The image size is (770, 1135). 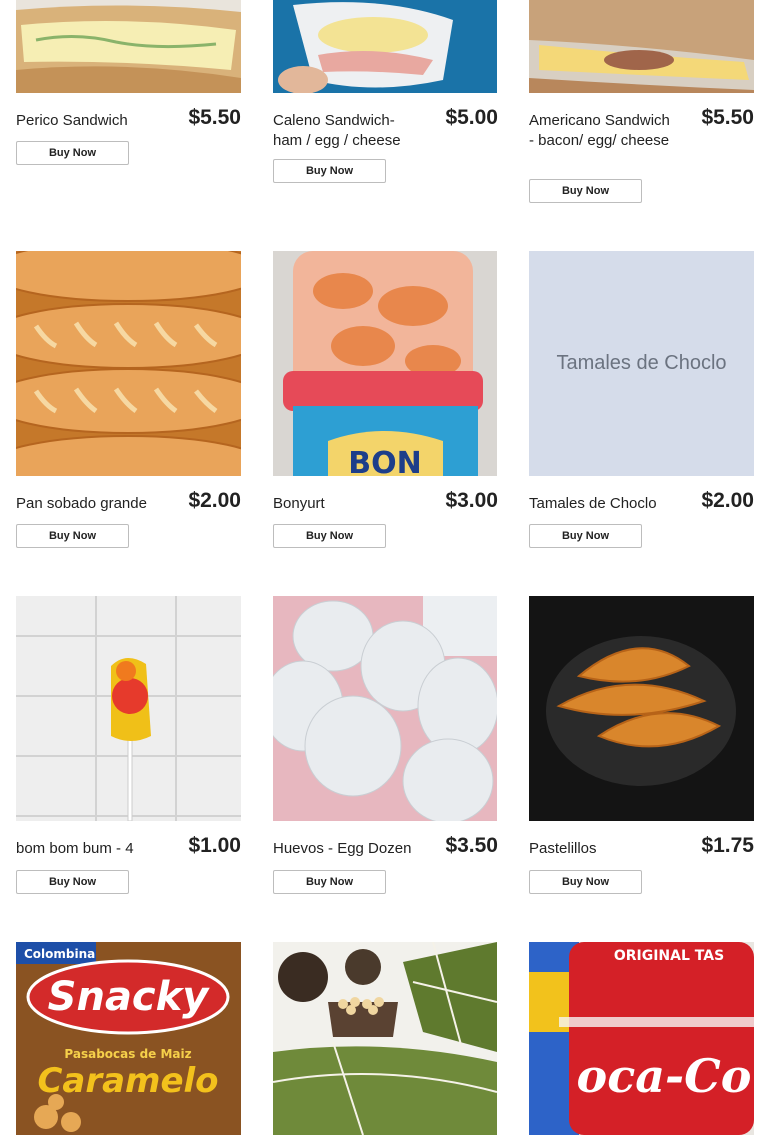 What do you see at coordinates (664, 1076) in the screenshot?
I see `logo-text: oca-Co` at bounding box center [664, 1076].